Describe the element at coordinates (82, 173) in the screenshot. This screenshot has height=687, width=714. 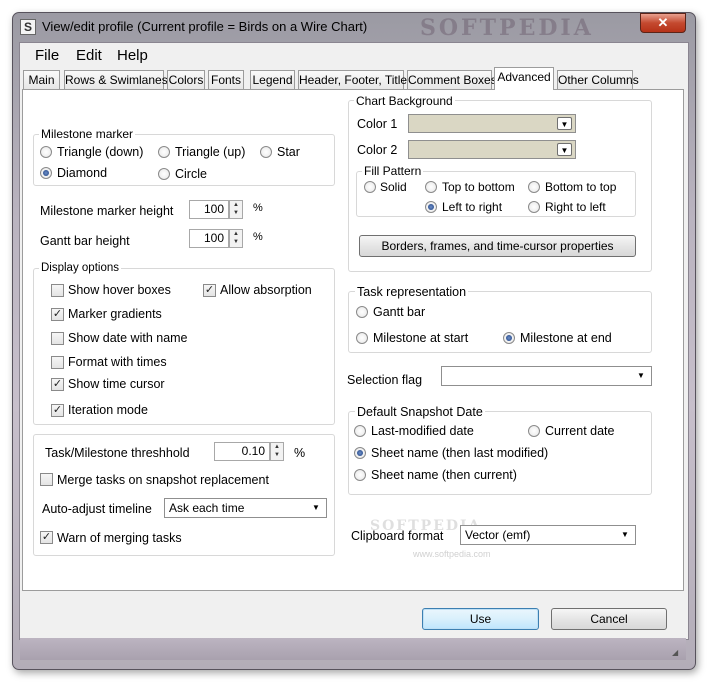
I see `radio-diamond-label: Diamond` at that location.